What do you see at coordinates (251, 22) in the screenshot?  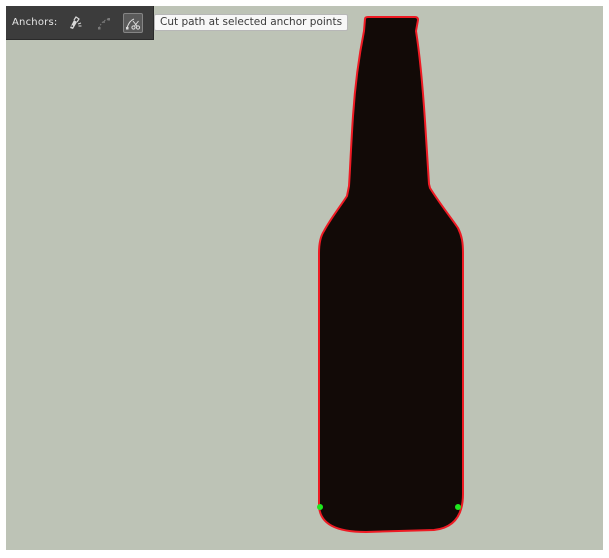 I see `tooltip: Cut path at selected anchor points` at bounding box center [251, 22].